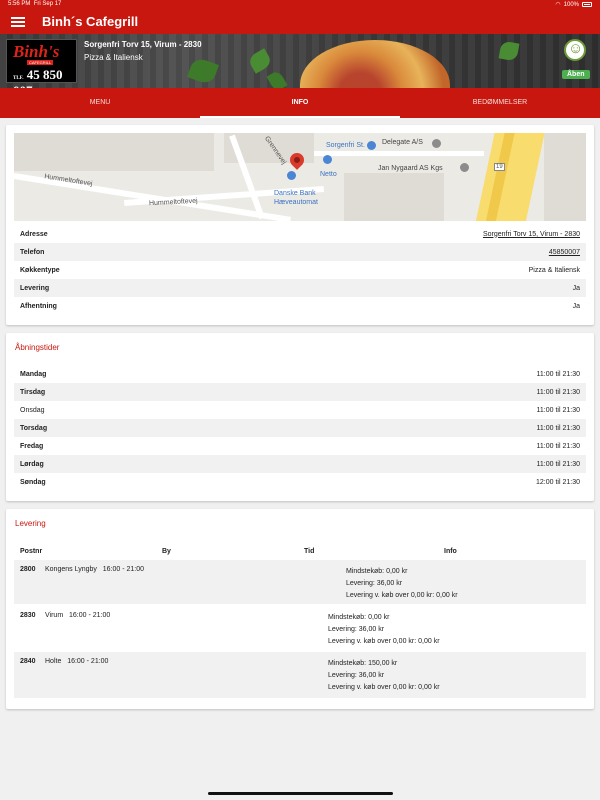 This screenshot has height=800, width=600. Describe the element at coordinates (309, 551) in the screenshot. I see `col-tid: Tid` at that location.